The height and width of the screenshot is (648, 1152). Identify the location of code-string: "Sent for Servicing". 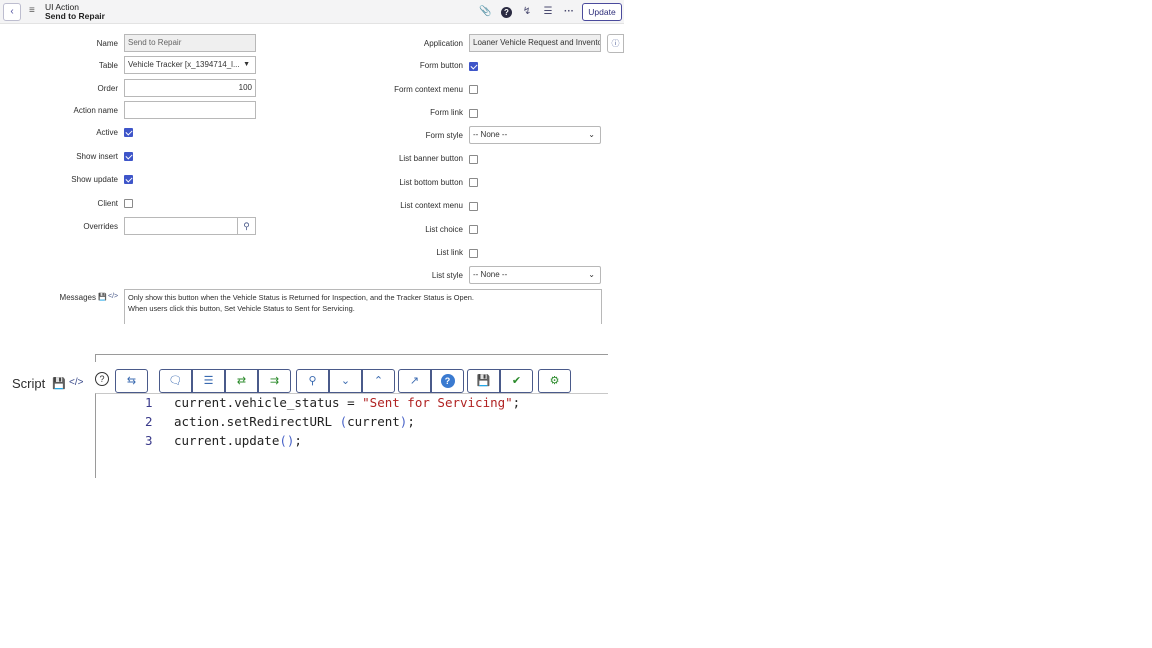
(437, 402).